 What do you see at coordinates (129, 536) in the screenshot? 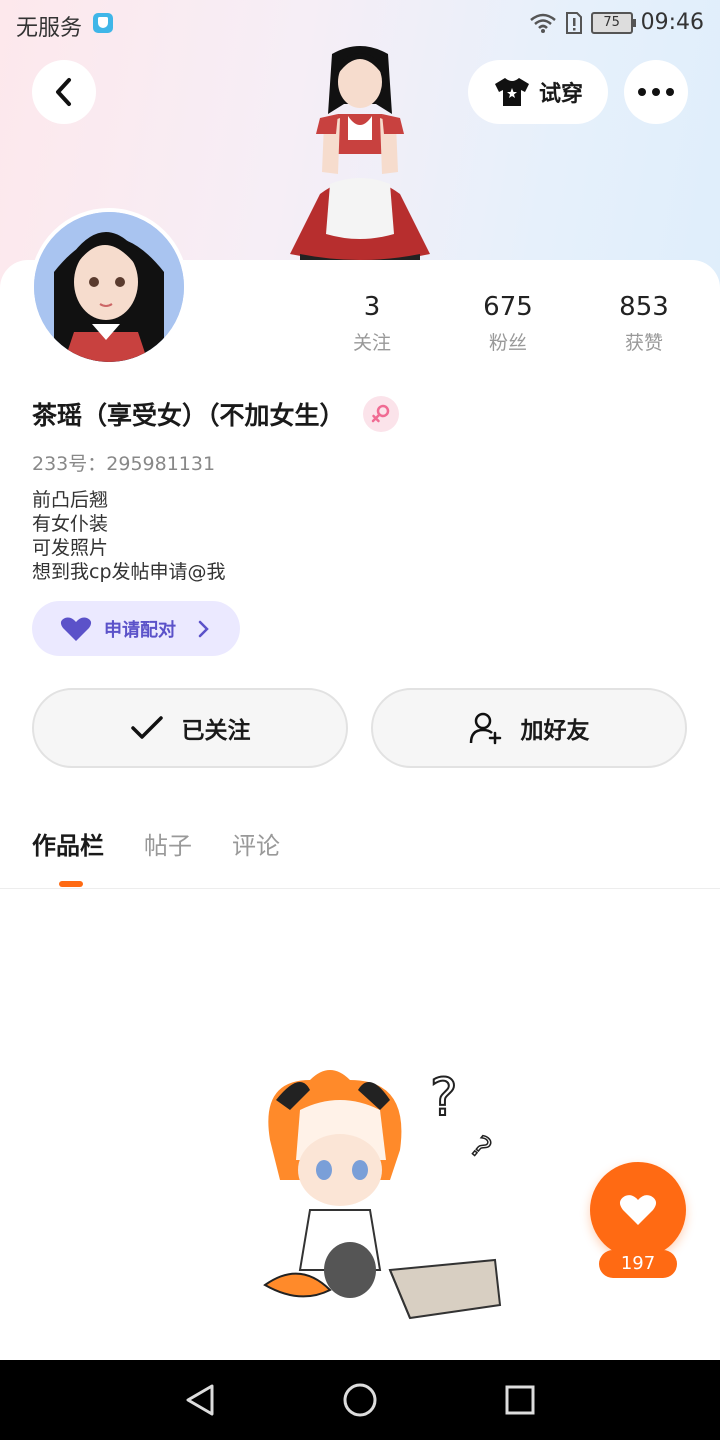
I see `bio: 前凸后翘 有女仆装 可发照片 想到我cp发帖申请@我` at bounding box center [129, 536].